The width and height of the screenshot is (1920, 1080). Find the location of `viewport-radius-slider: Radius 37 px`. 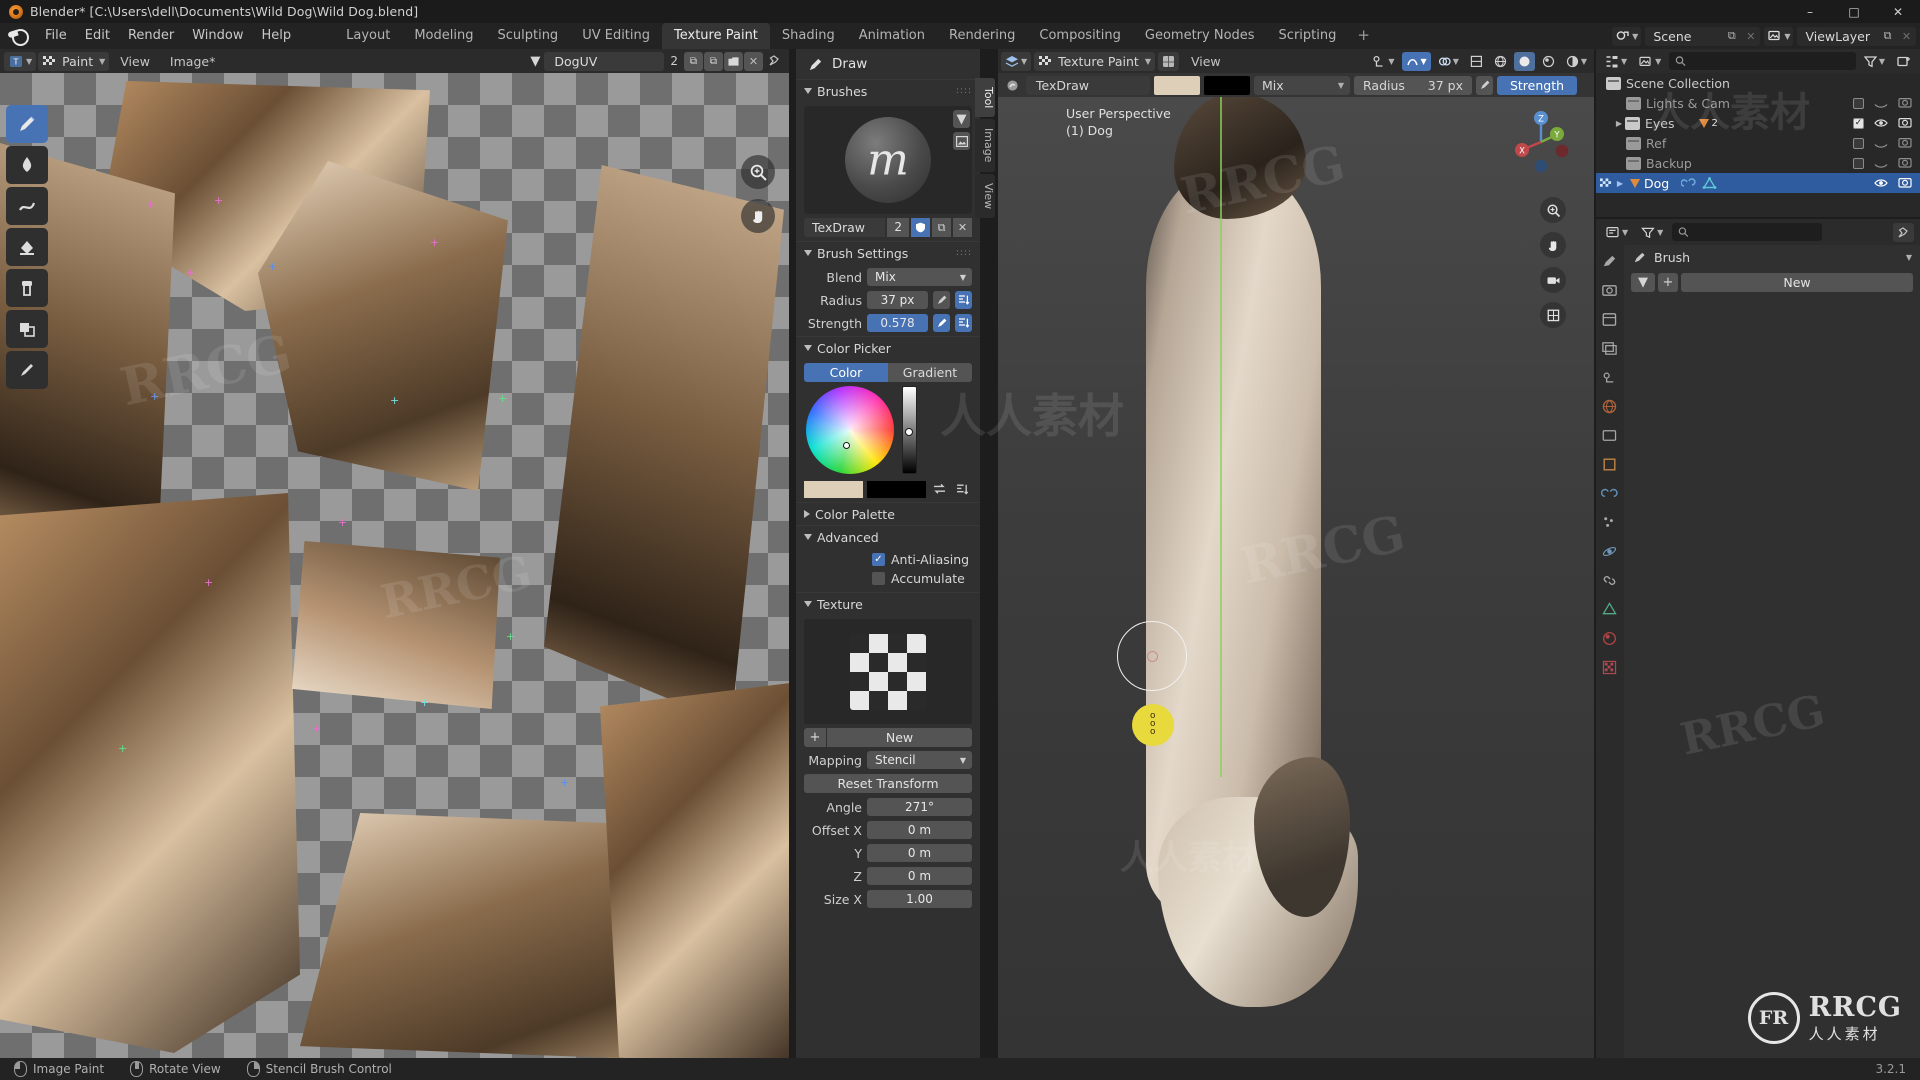

viewport-radius-slider: Radius 37 px is located at coordinates (1413, 85).